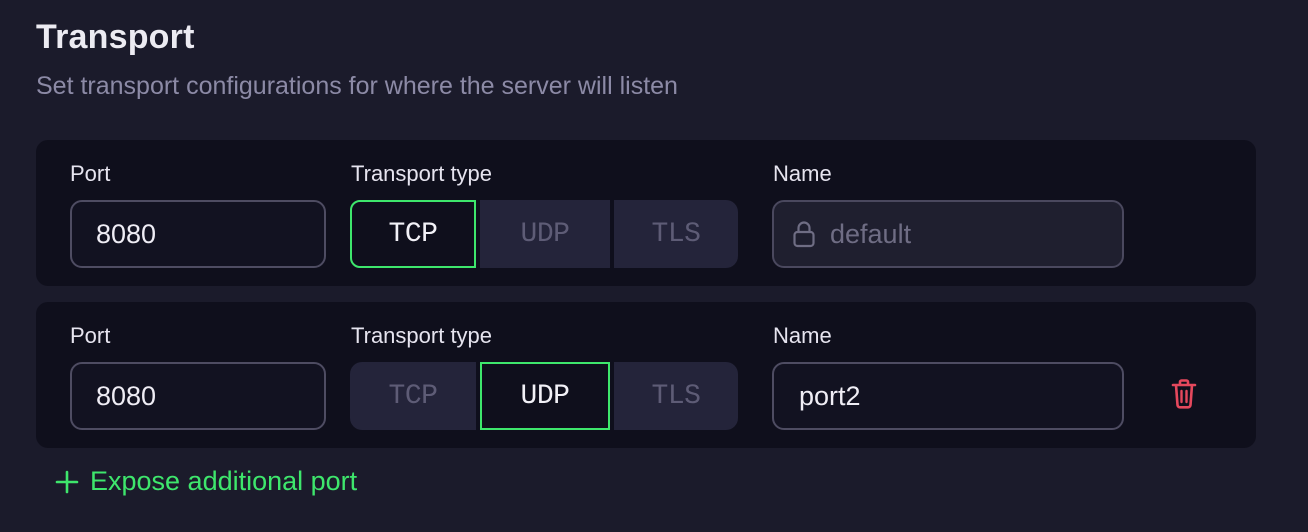  What do you see at coordinates (67, 482) in the screenshot?
I see `plus-icon` at bounding box center [67, 482].